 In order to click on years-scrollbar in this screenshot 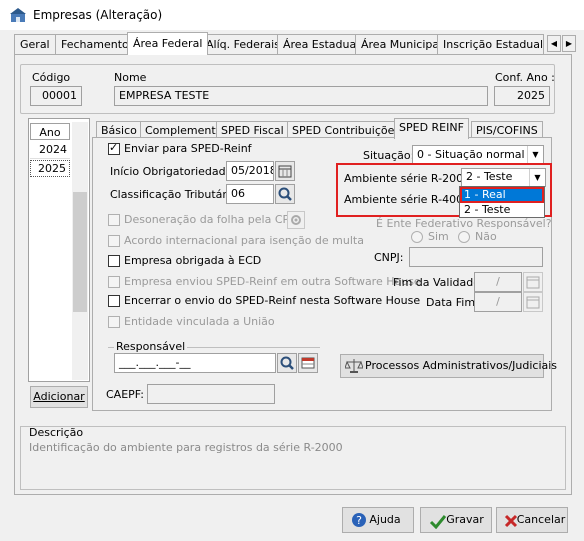, I will do `click(80, 251)`.